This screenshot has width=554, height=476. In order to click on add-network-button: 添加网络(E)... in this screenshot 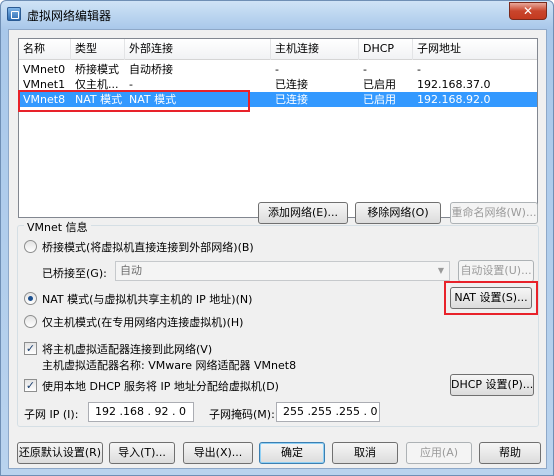, I will do `click(303, 213)`.